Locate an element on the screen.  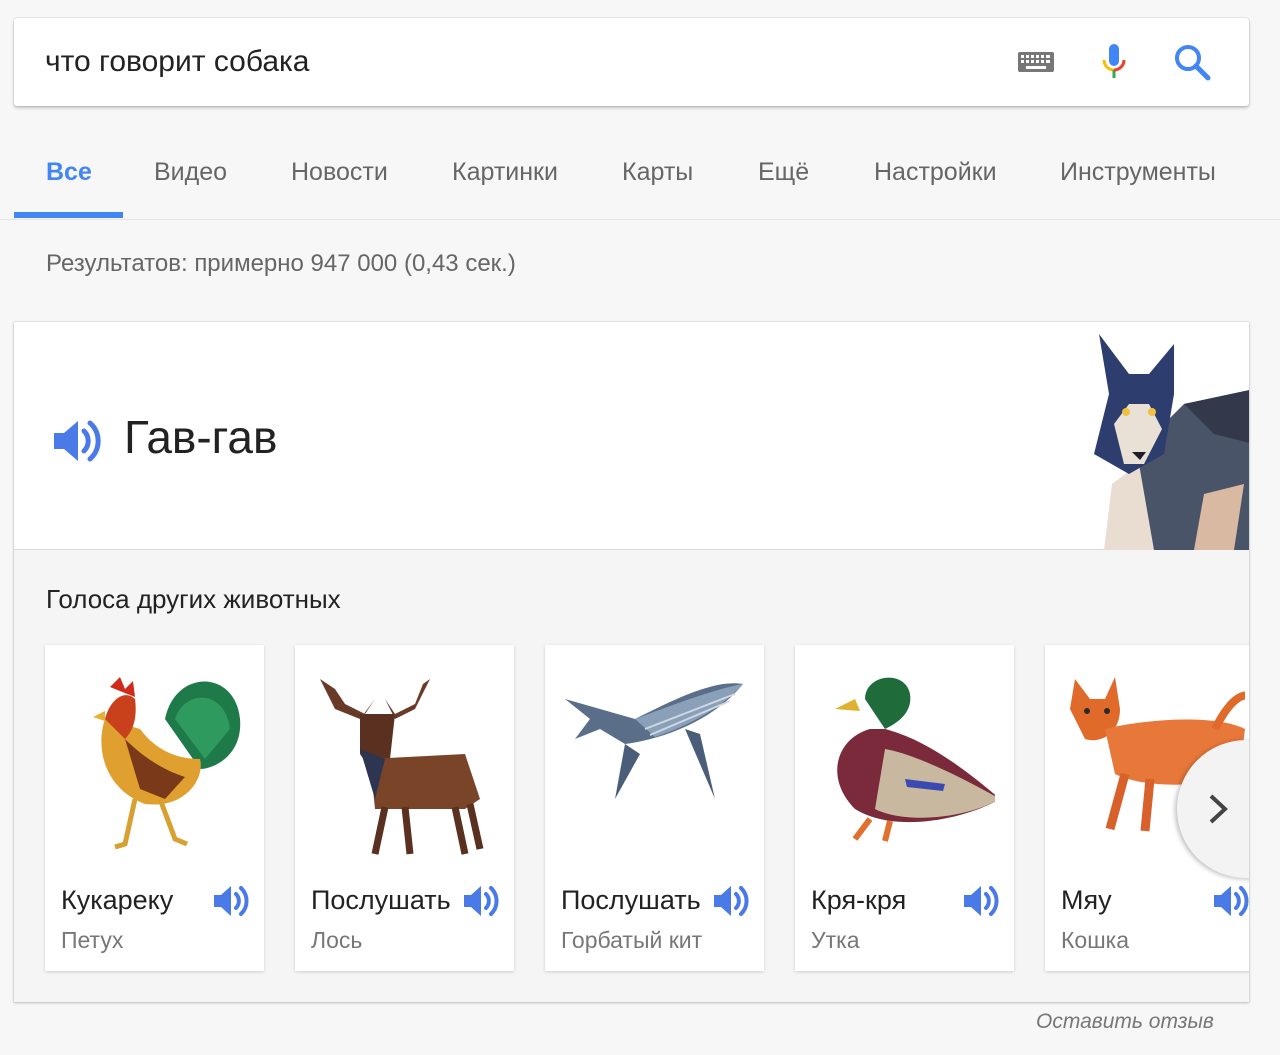
tab-maps: Карты is located at coordinates (657, 172).